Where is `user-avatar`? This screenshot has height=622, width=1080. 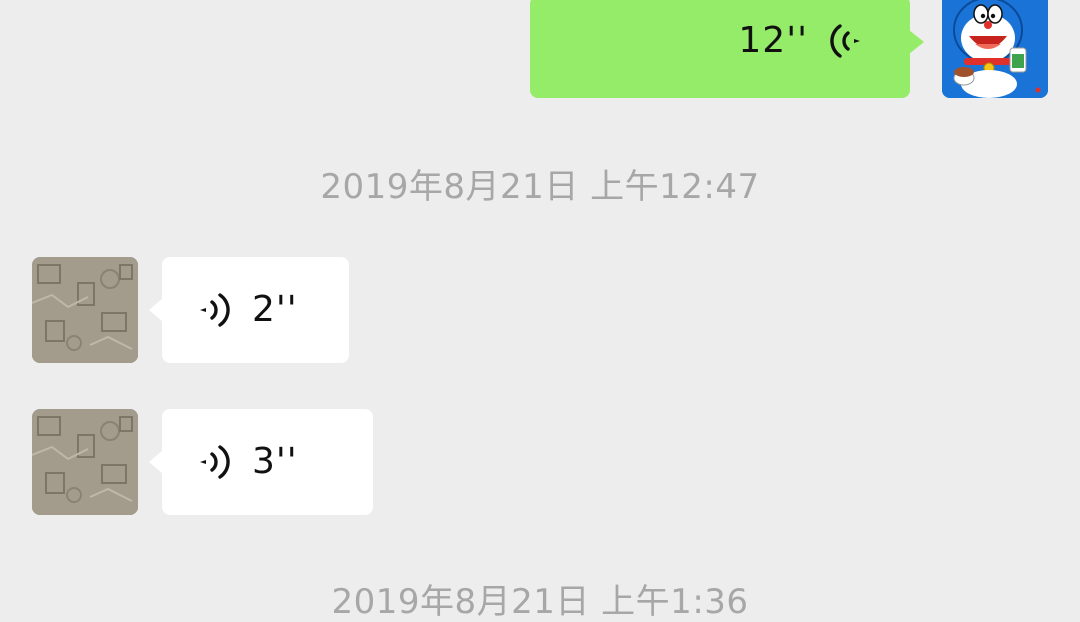
user-avatar is located at coordinates (995, 49).